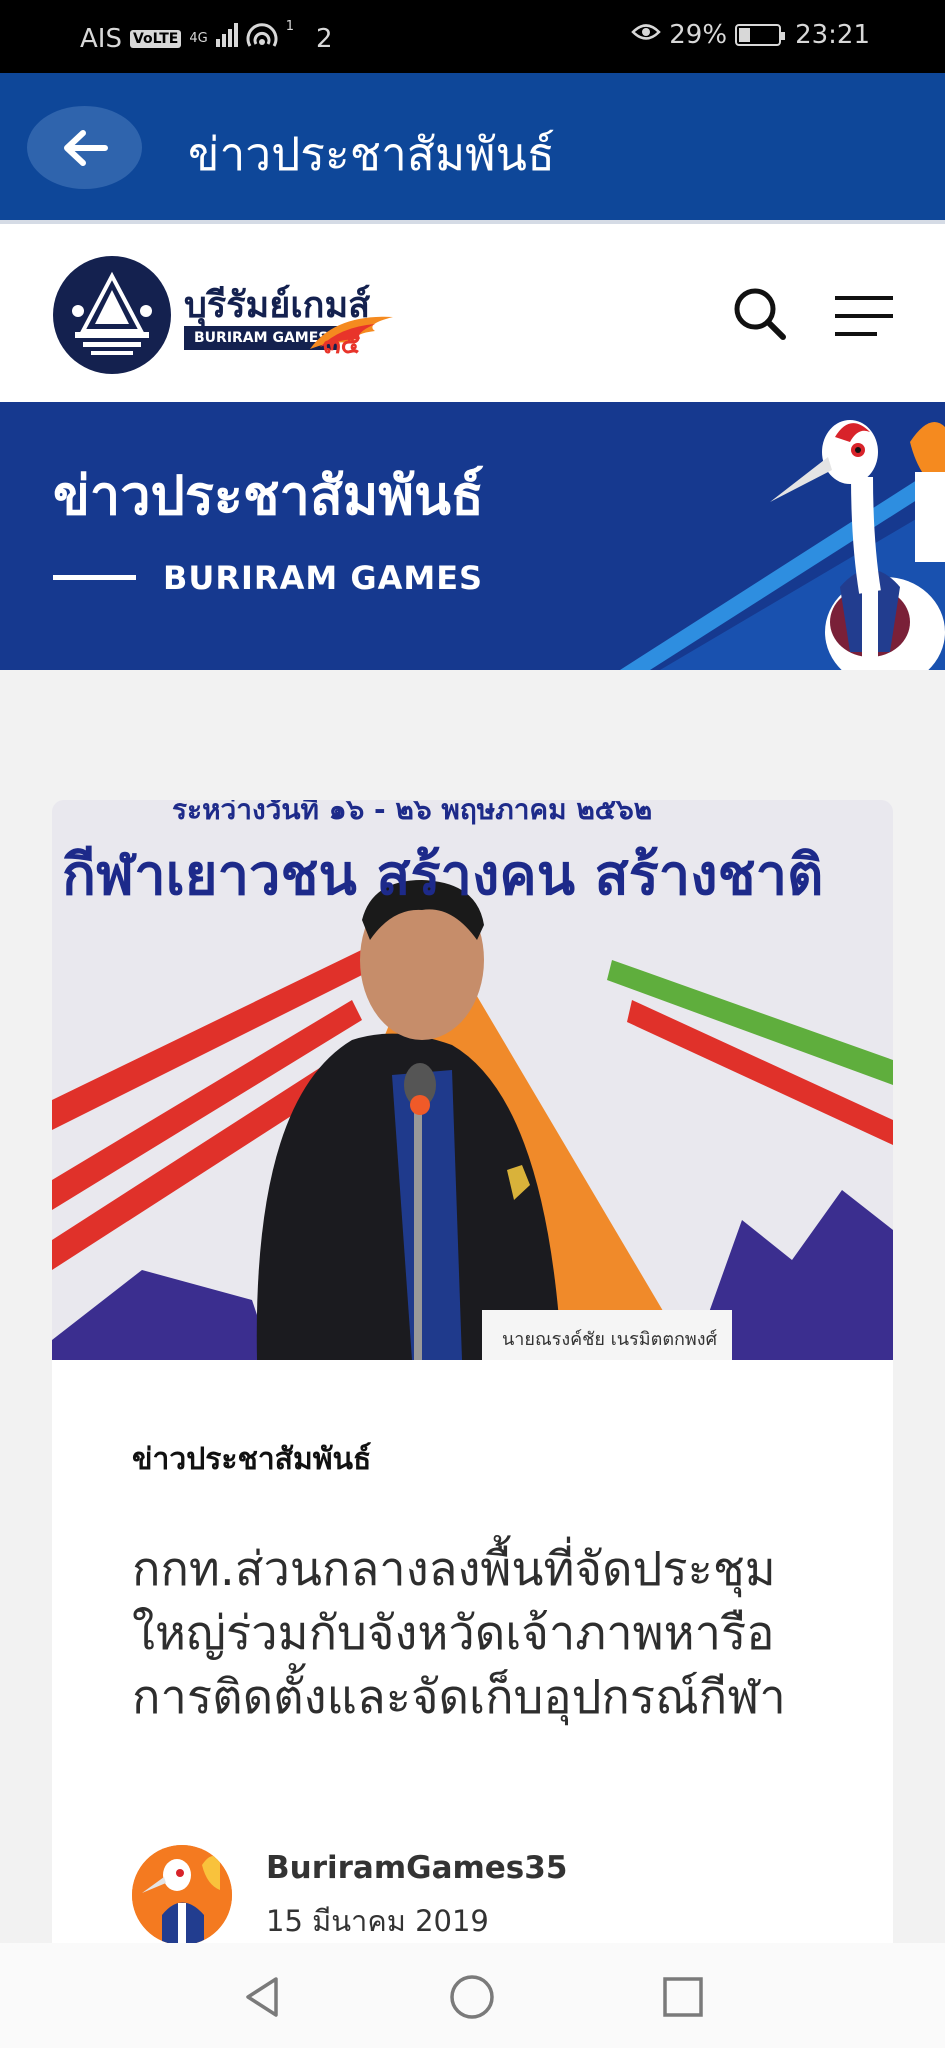 The width and height of the screenshot is (945, 2048). What do you see at coordinates (443, 875) in the screenshot?
I see `photo-banner-main: กีฬาเยาวชน สร้างคน สร้างชาติ` at bounding box center [443, 875].